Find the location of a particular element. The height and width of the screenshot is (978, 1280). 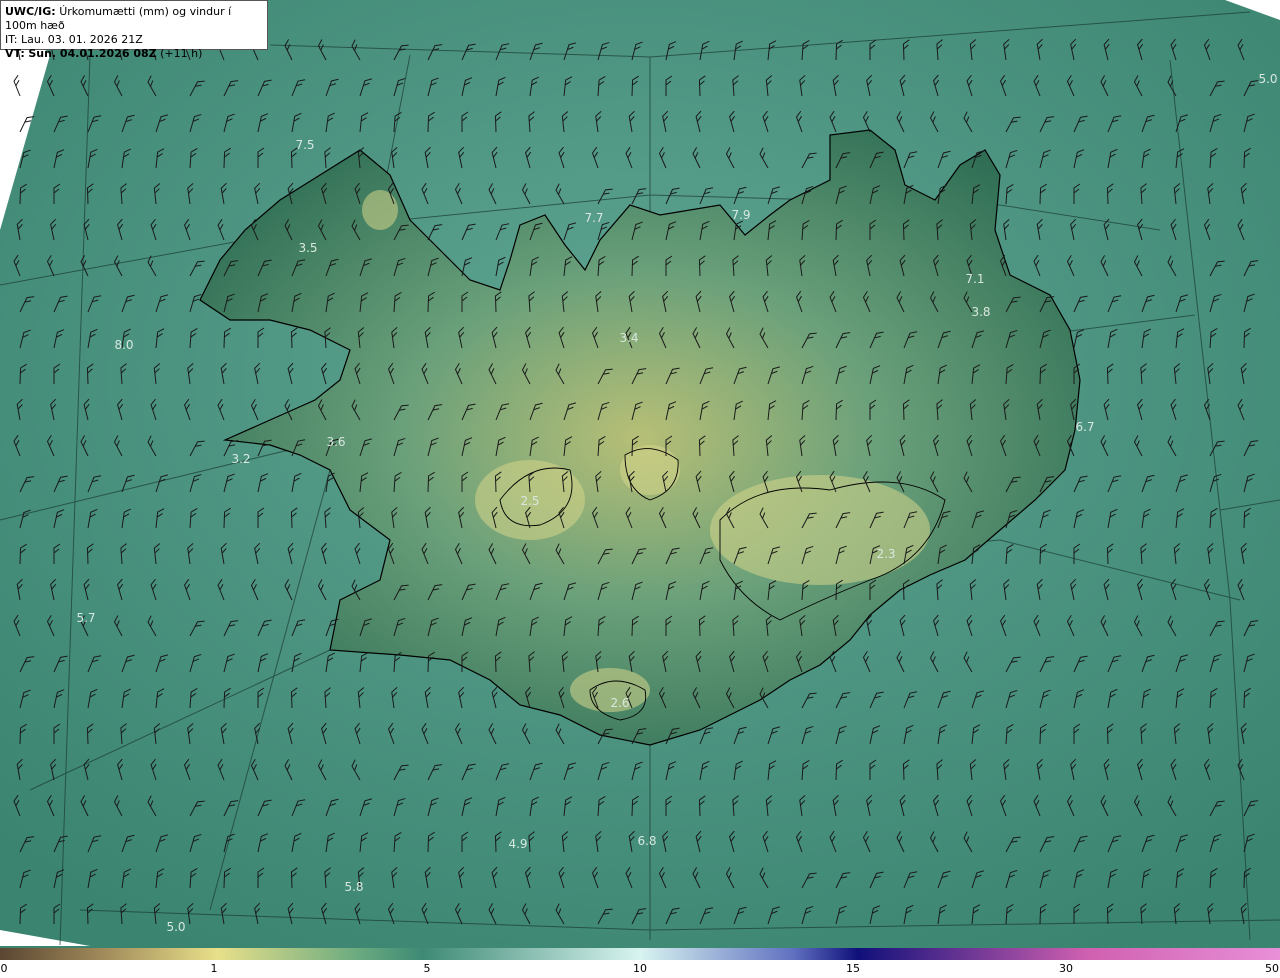

init-time: IT: Lau. 03. 01. 2026 21Z is located at coordinates (74, 39).